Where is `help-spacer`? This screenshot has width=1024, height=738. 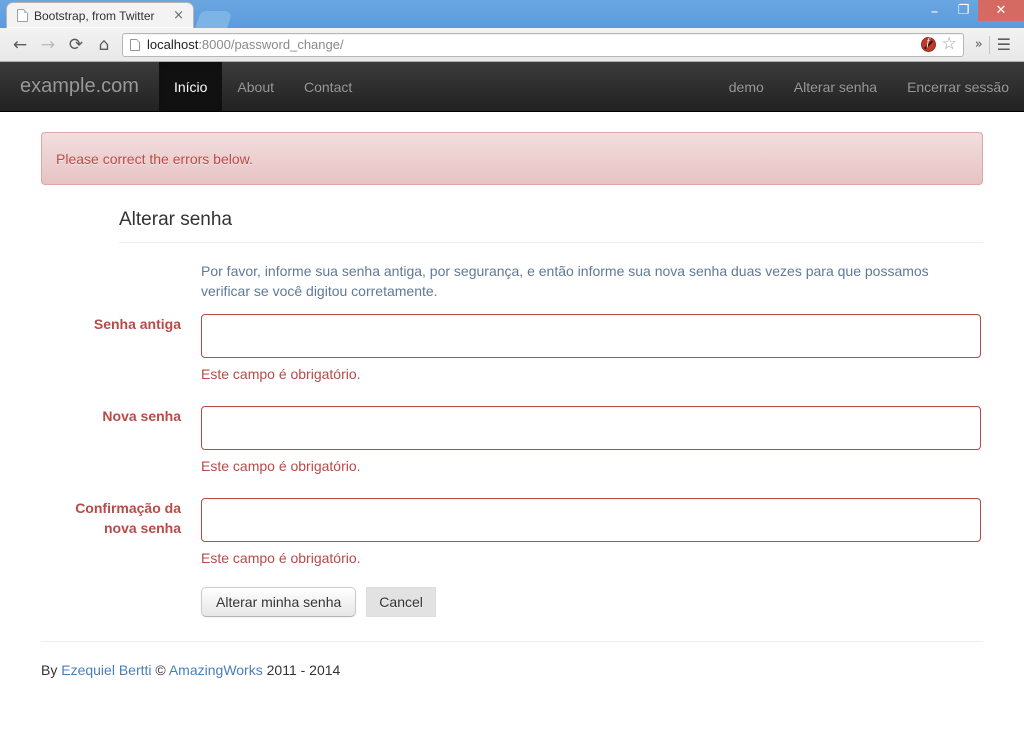
help-spacer is located at coordinates (121, 287).